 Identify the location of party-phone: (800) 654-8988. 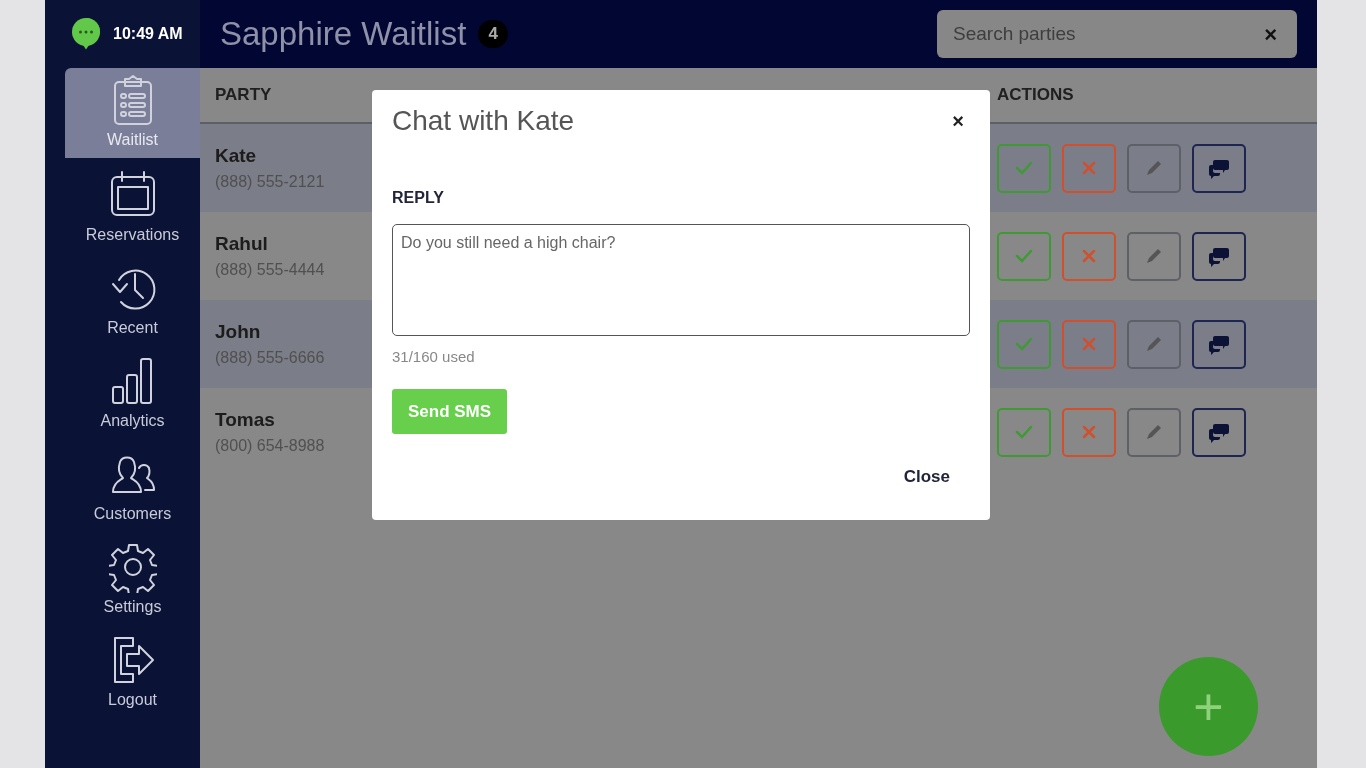
(270, 446).